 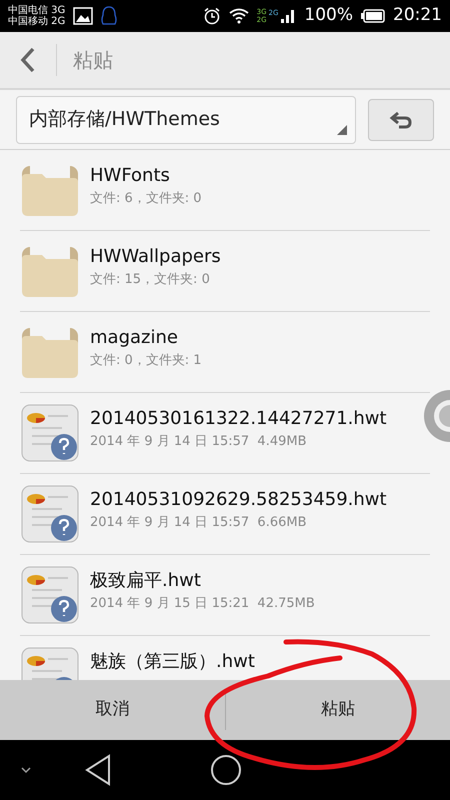 I want to click on file-list-row: 20140531092629.58253459.hwt 2014 年 9 月 14 日 15:57 6.66MB, so click(x=225, y=514).